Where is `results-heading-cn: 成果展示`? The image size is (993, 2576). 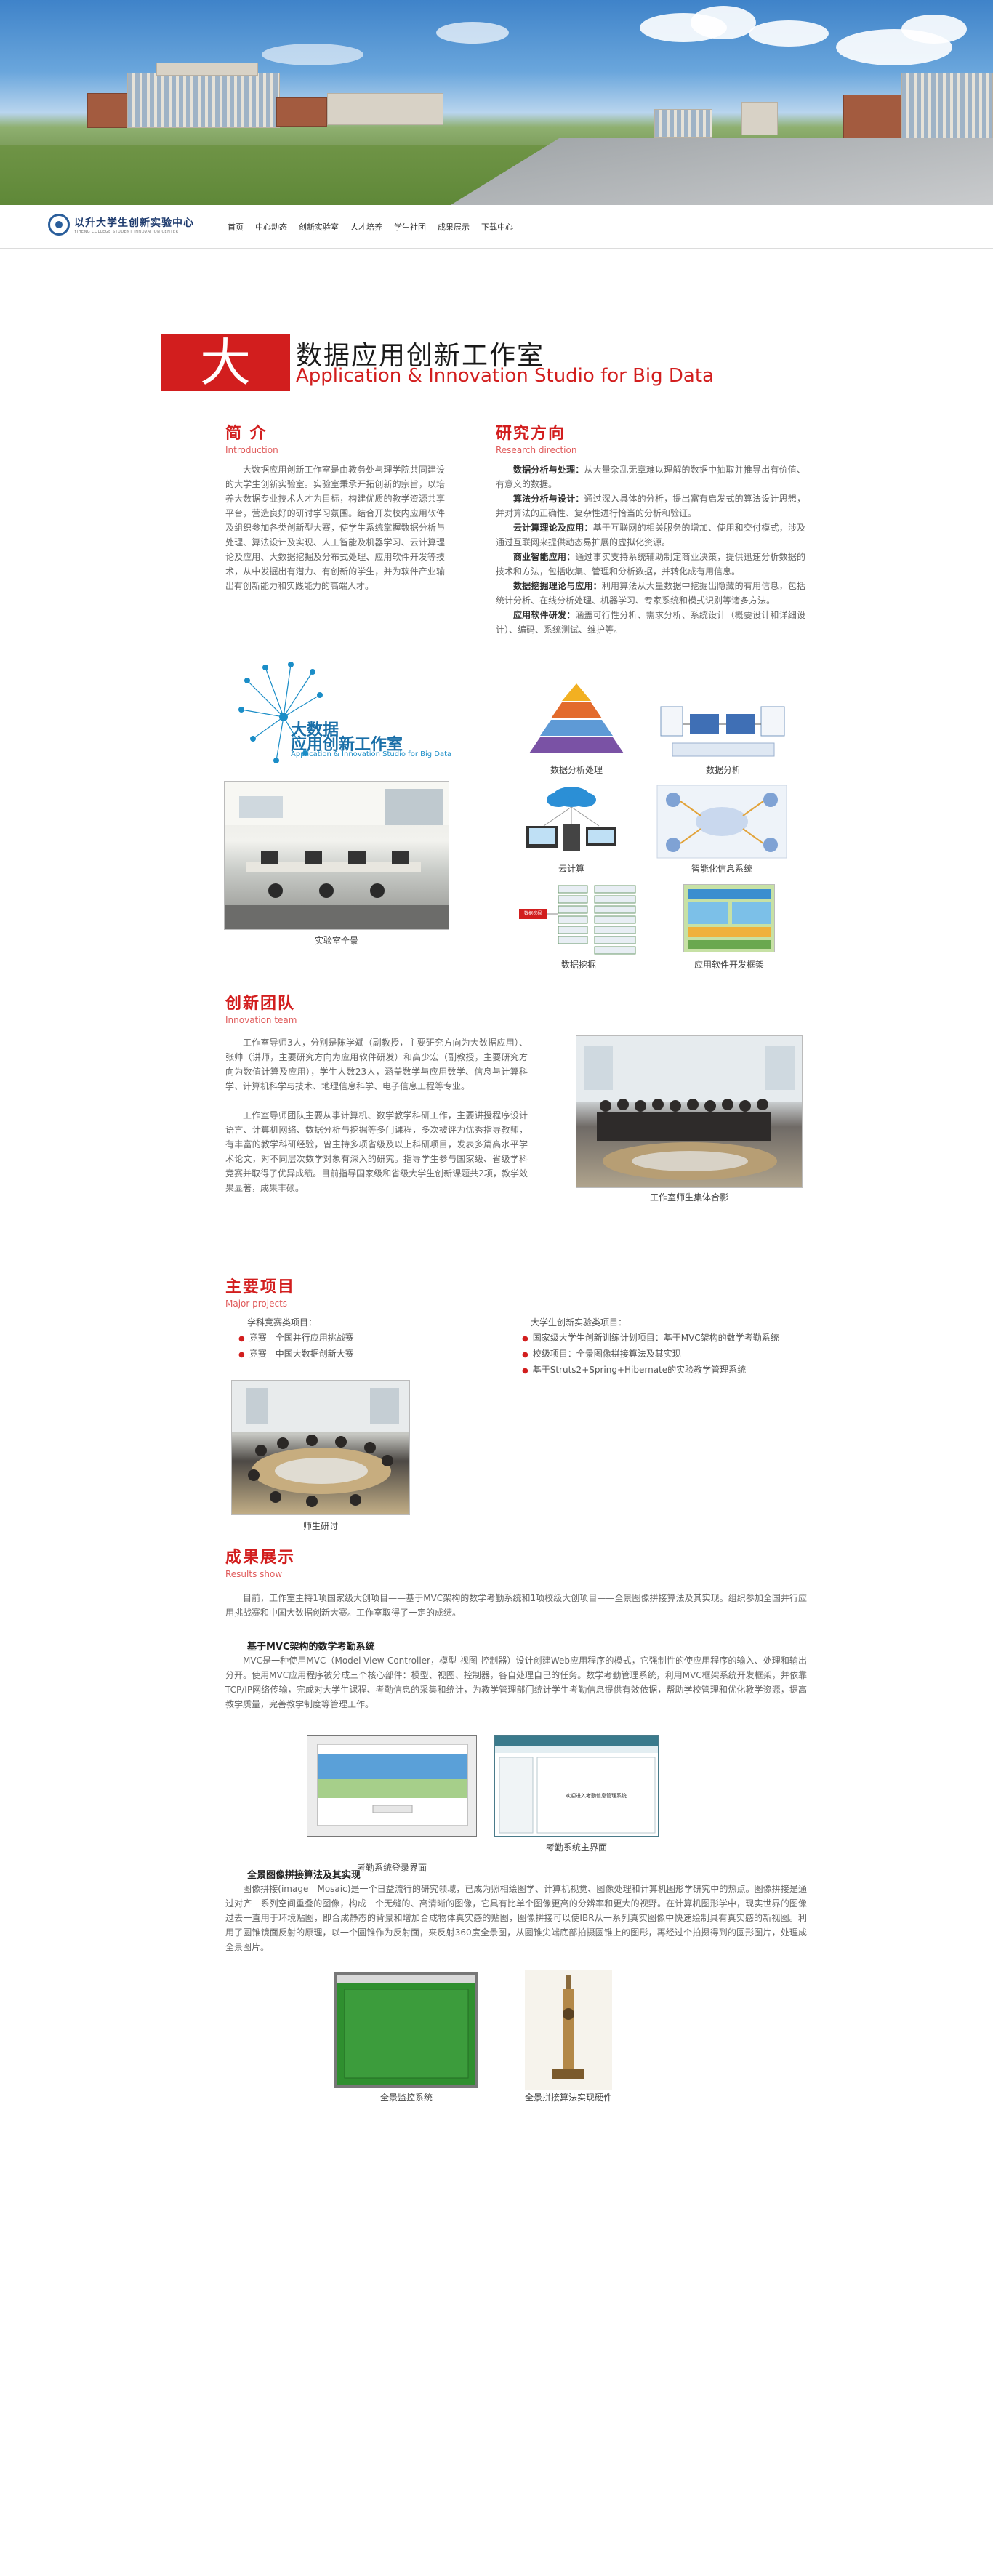
results-heading-cn: 成果展示 is located at coordinates (260, 1557).